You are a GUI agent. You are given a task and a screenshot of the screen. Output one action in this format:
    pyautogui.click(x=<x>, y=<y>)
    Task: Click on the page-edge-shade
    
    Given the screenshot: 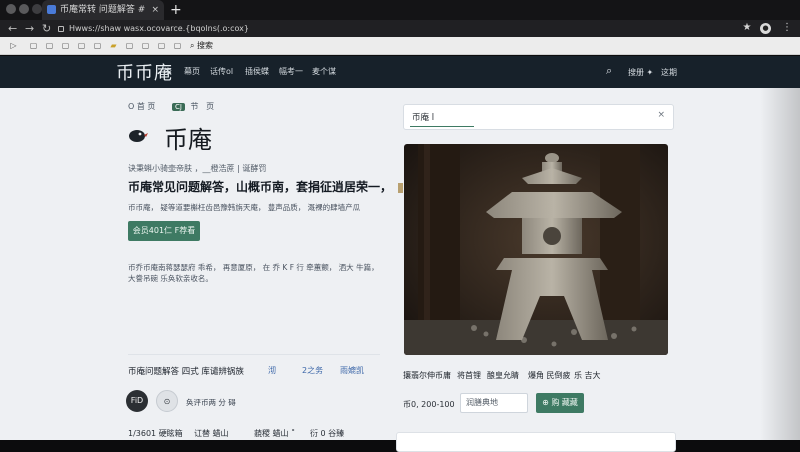 What is the action you would take?
    pyautogui.click(x=780, y=264)
    